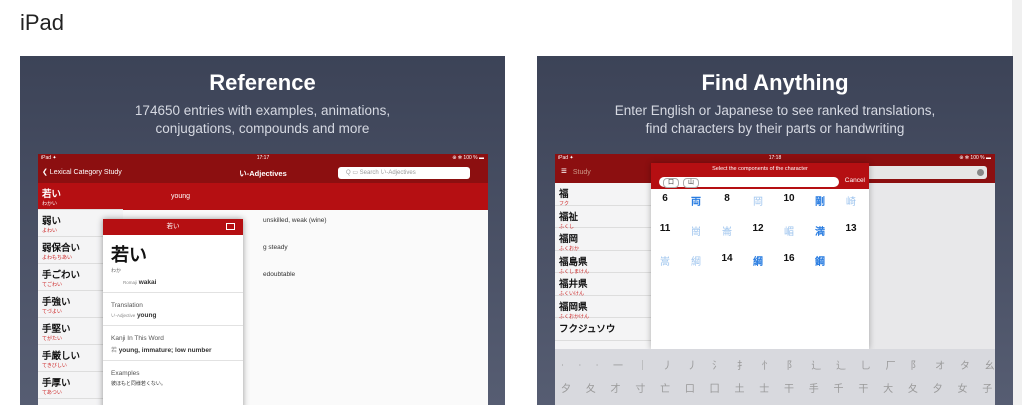 The height and width of the screenshot is (405, 1022). What do you see at coordinates (404, 173) in the screenshot?
I see `search-input: Q ▭ Search い-Adjectives` at bounding box center [404, 173].